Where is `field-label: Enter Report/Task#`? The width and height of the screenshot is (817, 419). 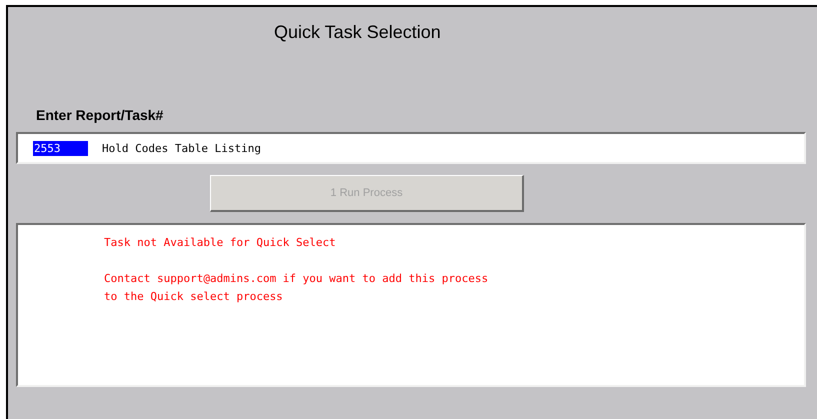
field-label: Enter Report/Task# is located at coordinates (100, 115).